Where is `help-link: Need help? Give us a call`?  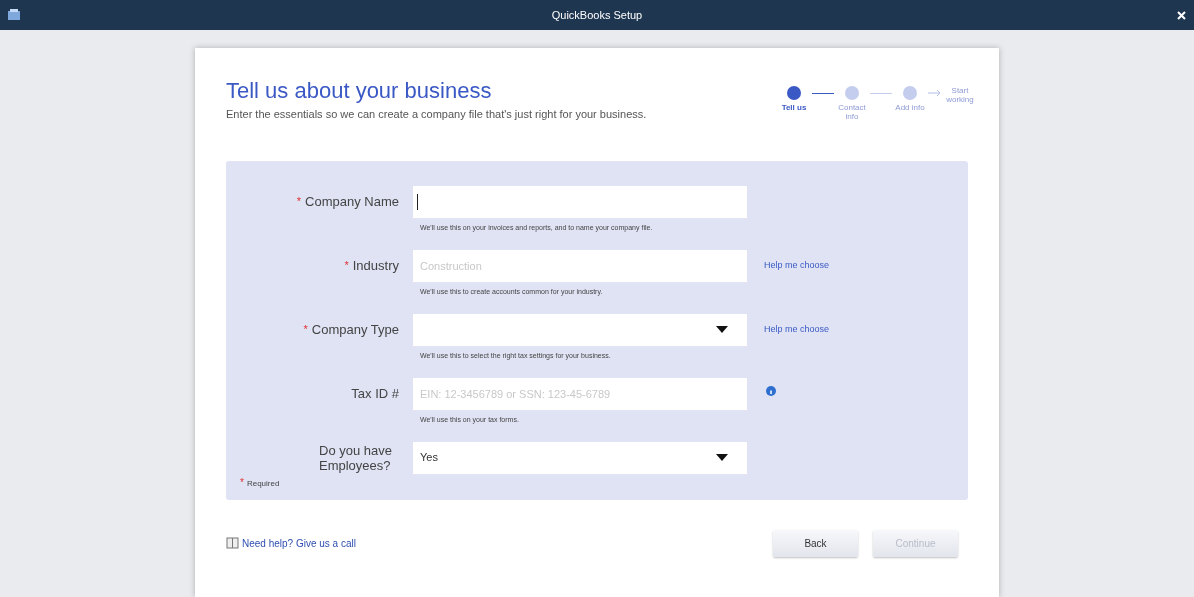
help-link: Need help? Give us a call is located at coordinates (299, 543).